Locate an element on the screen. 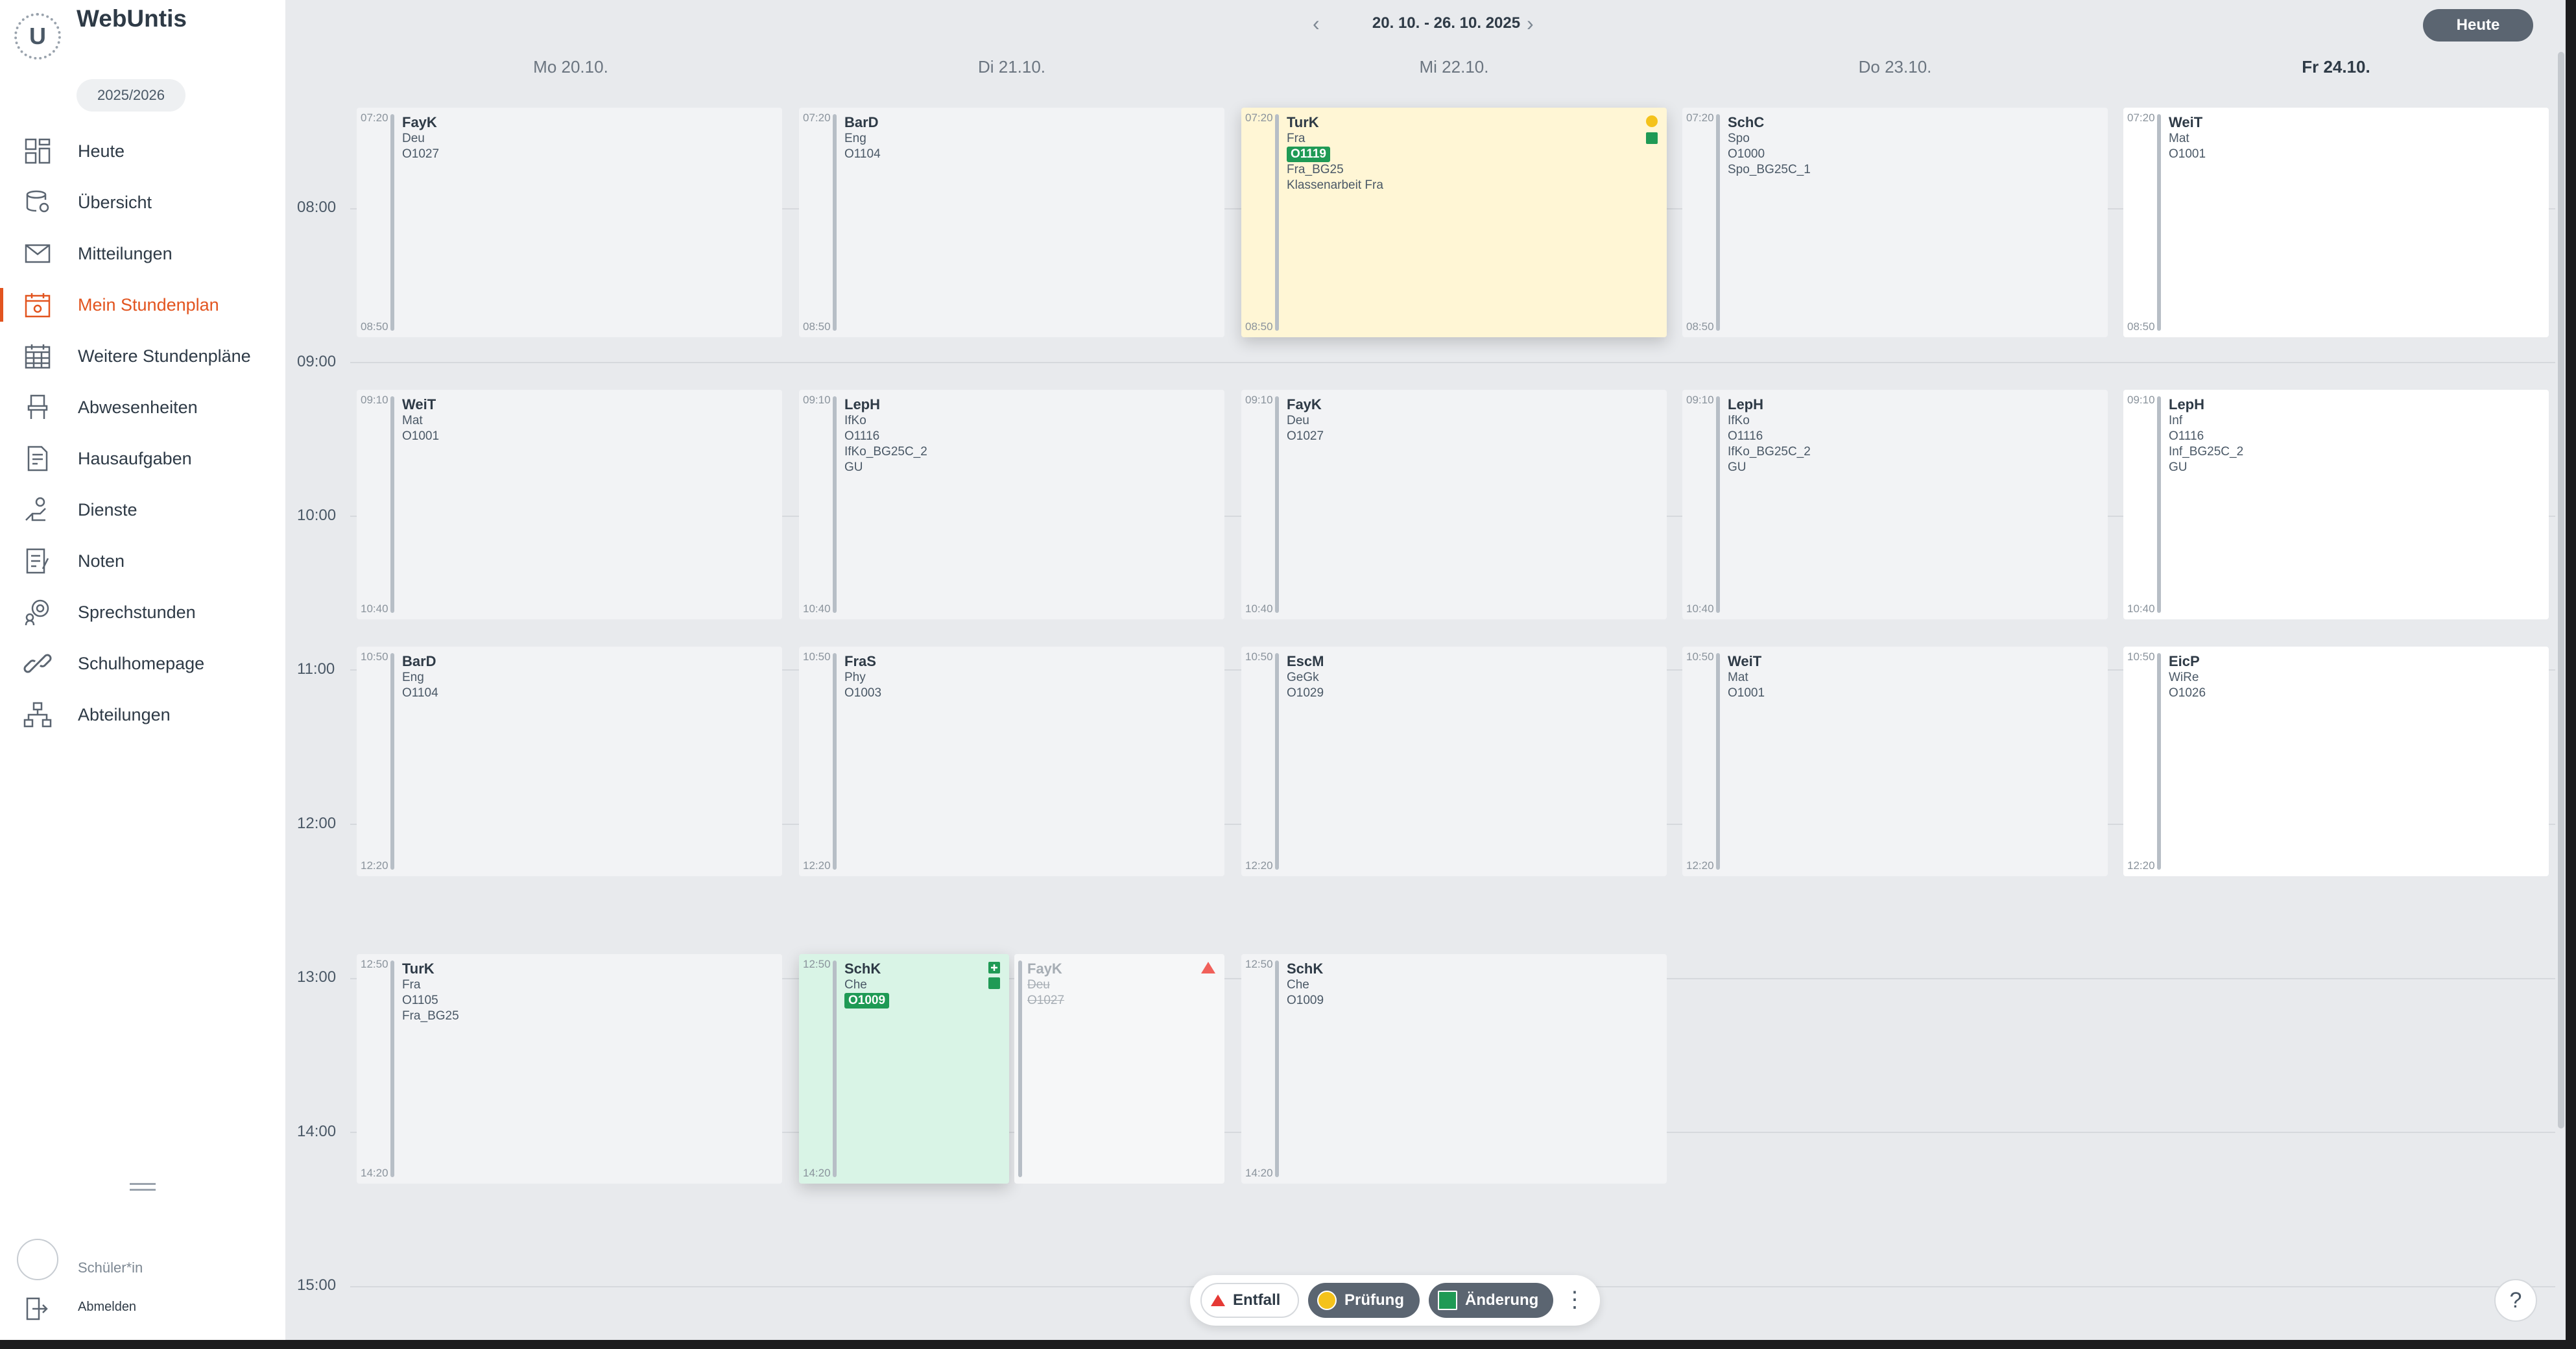 The height and width of the screenshot is (1349, 2576). more-options-icon: ⋮ is located at coordinates (1575, 1300).